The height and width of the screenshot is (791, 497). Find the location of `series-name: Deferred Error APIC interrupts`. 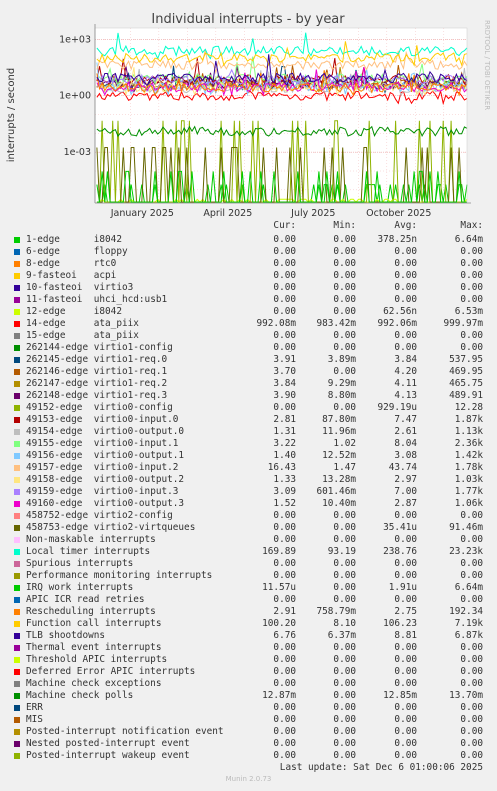

series-name: Deferred Error APIC interrupts is located at coordinates (111, 671).